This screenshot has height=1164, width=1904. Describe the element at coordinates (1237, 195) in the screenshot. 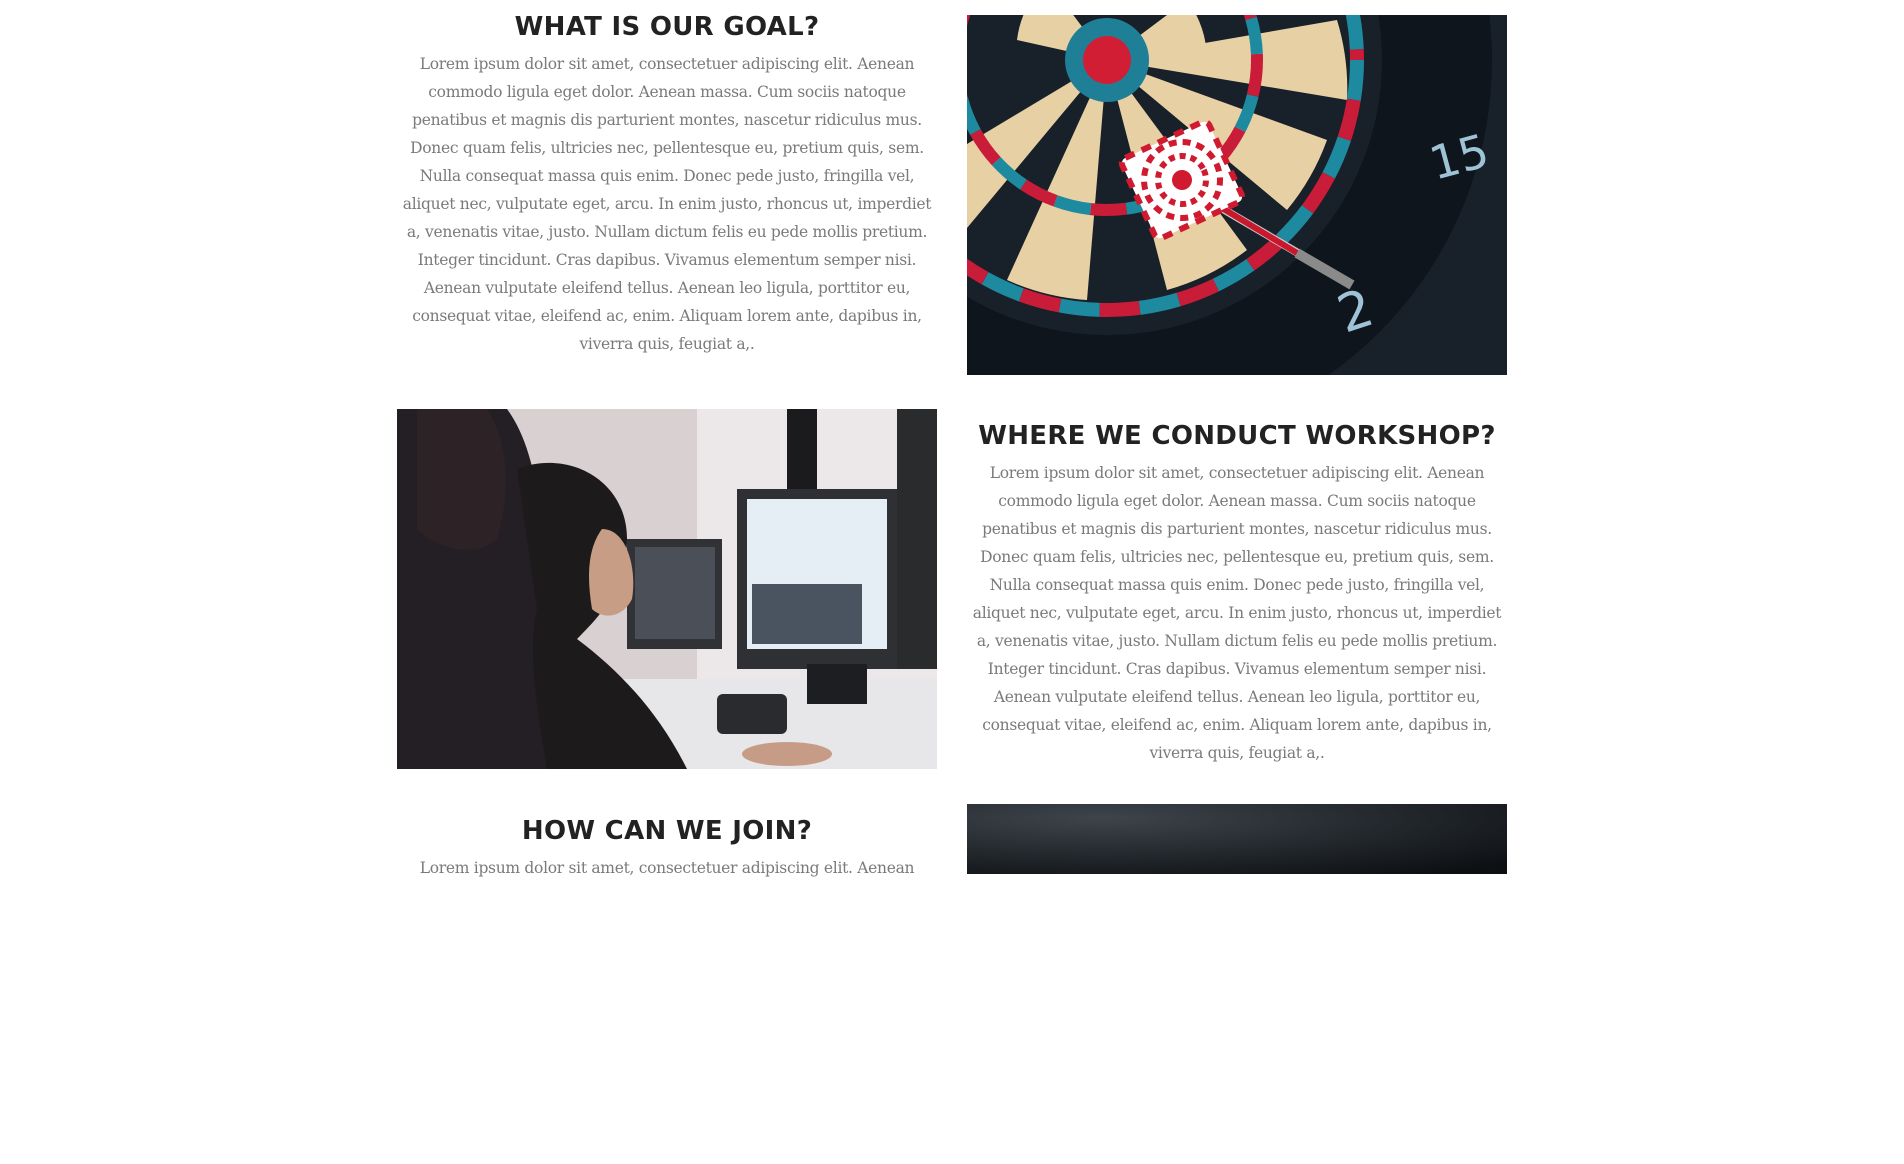

I see `dartboard-image: 15 2` at that location.